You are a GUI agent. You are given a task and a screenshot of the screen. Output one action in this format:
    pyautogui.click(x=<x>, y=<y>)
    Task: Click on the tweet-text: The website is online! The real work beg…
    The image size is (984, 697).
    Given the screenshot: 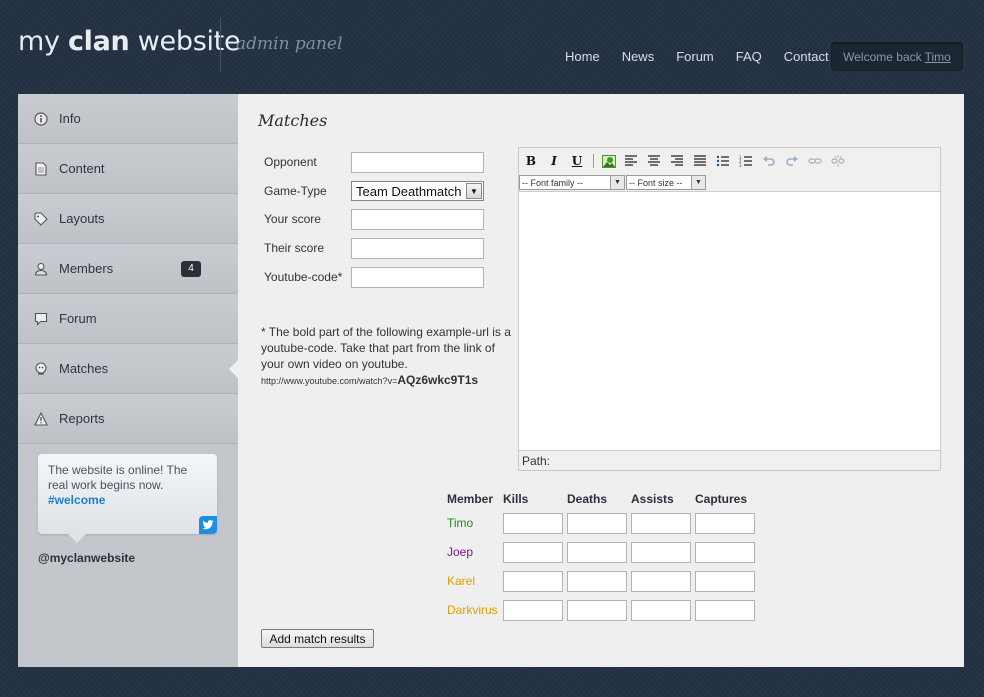 What is the action you would take?
    pyautogui.click(x=118, y=477)
    